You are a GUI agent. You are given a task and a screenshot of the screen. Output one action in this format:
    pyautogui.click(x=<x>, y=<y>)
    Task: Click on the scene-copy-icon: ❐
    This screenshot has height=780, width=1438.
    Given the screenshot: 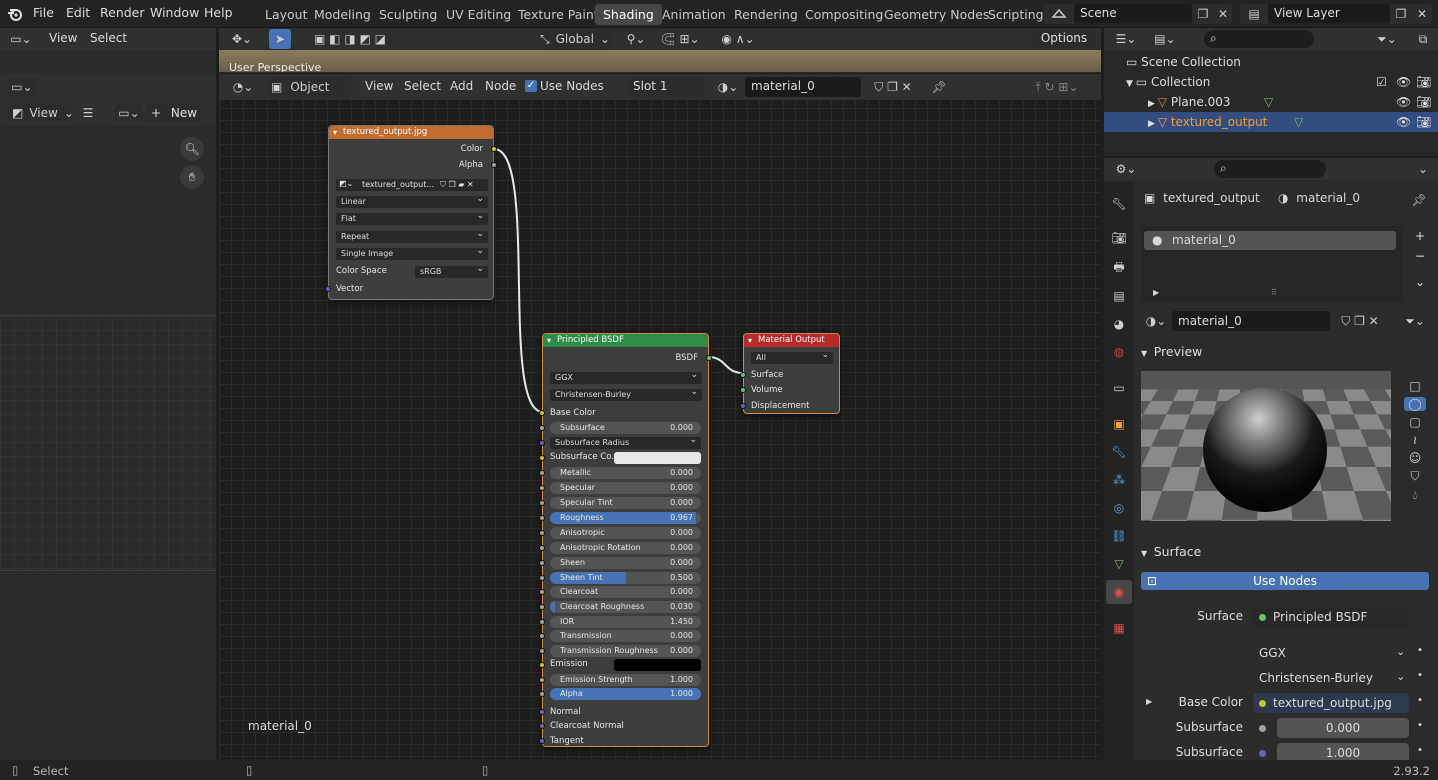 What is the action you would take?
    pyautogui.click(x=1203, y=14)
    